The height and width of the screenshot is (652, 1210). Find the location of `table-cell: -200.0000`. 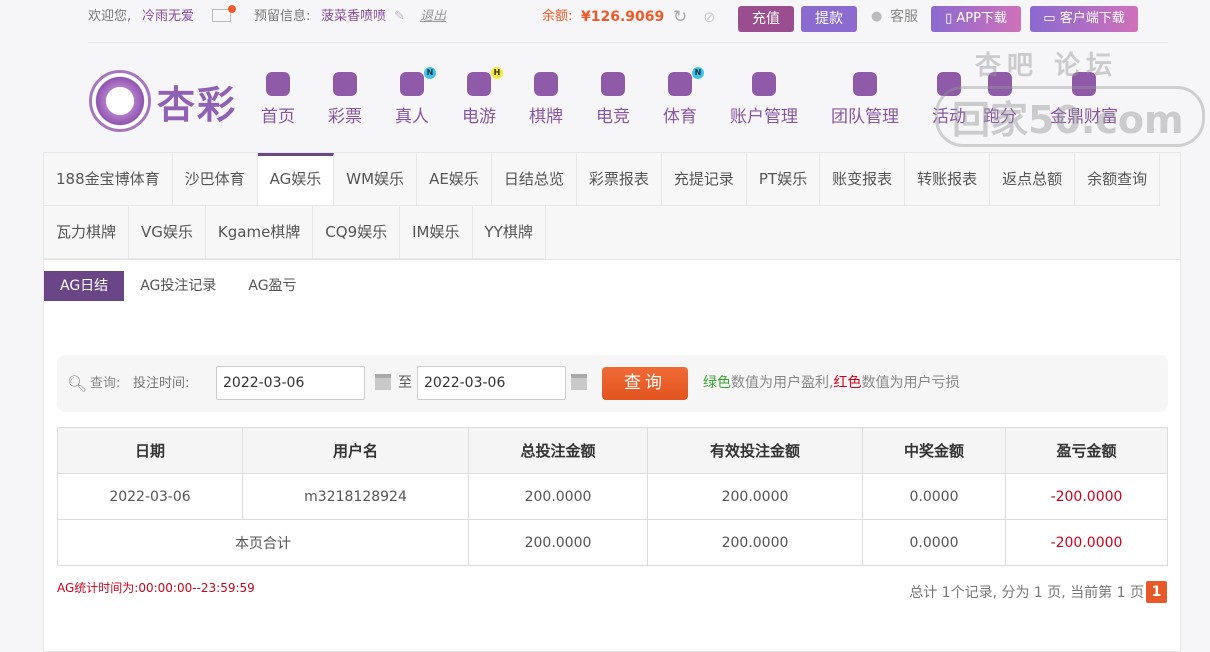

table-cell: -200.0000 is located at coordinates (1086, 496).